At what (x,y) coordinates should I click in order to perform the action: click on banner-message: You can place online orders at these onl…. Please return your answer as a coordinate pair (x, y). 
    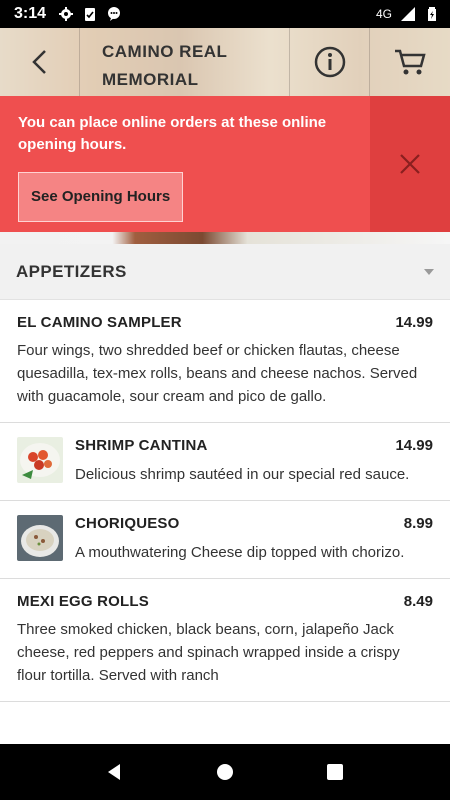
    Looking at the image, I should click on (172, 133).